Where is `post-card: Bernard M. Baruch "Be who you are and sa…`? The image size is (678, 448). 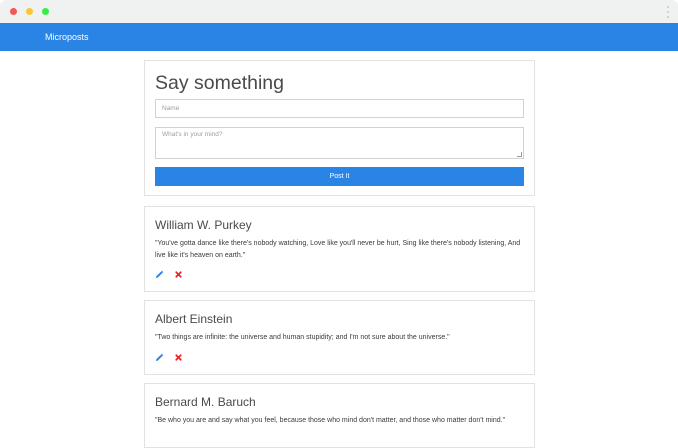
post-card: Bernard M. Baruch "Be who you are and sa… is located at coordinates (339, 415).